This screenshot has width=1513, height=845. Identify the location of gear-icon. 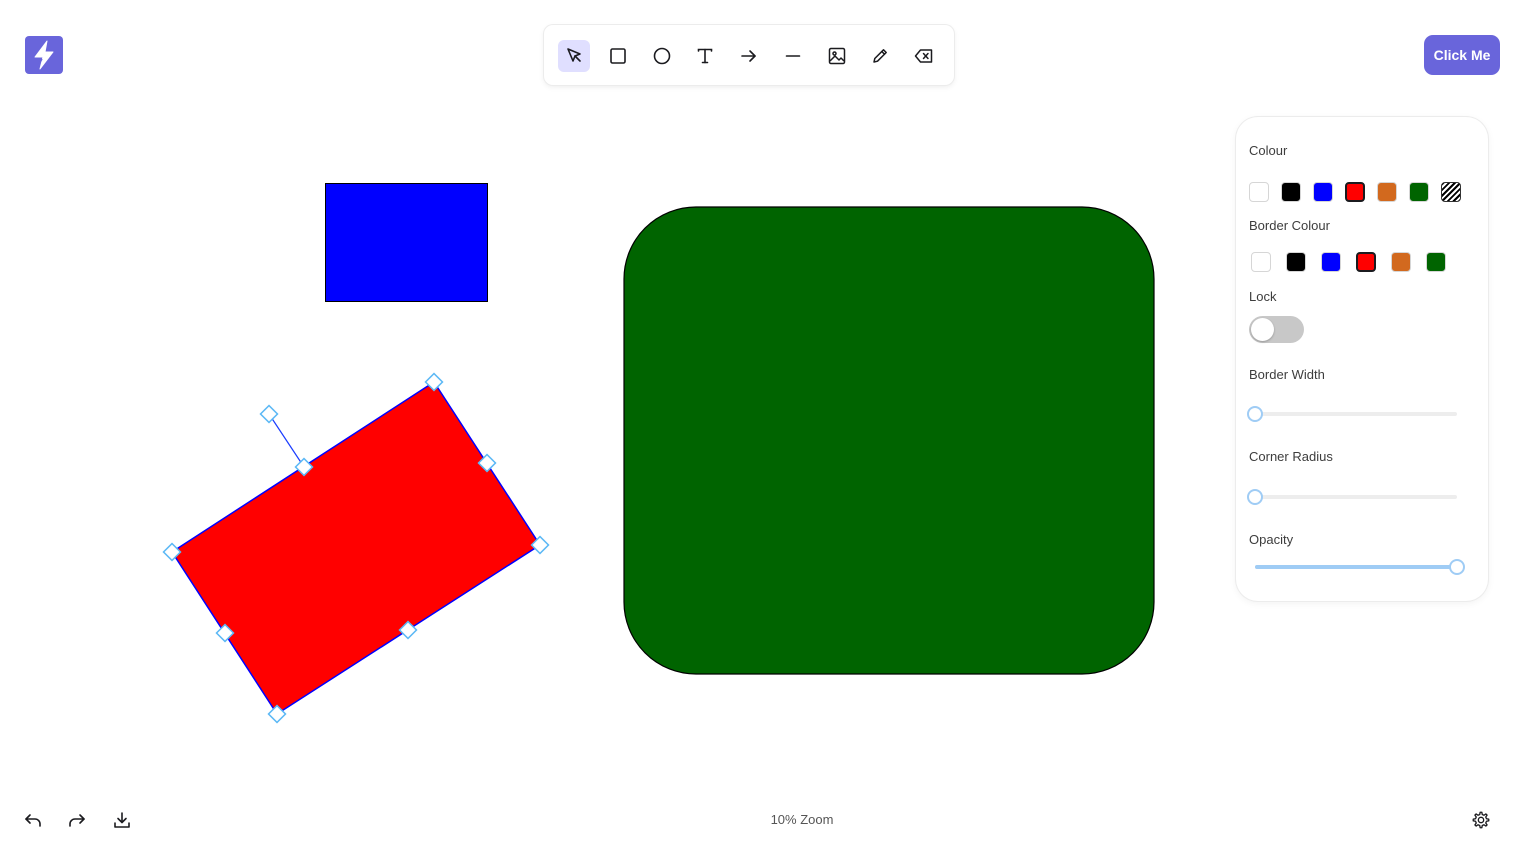
(1481, 820).